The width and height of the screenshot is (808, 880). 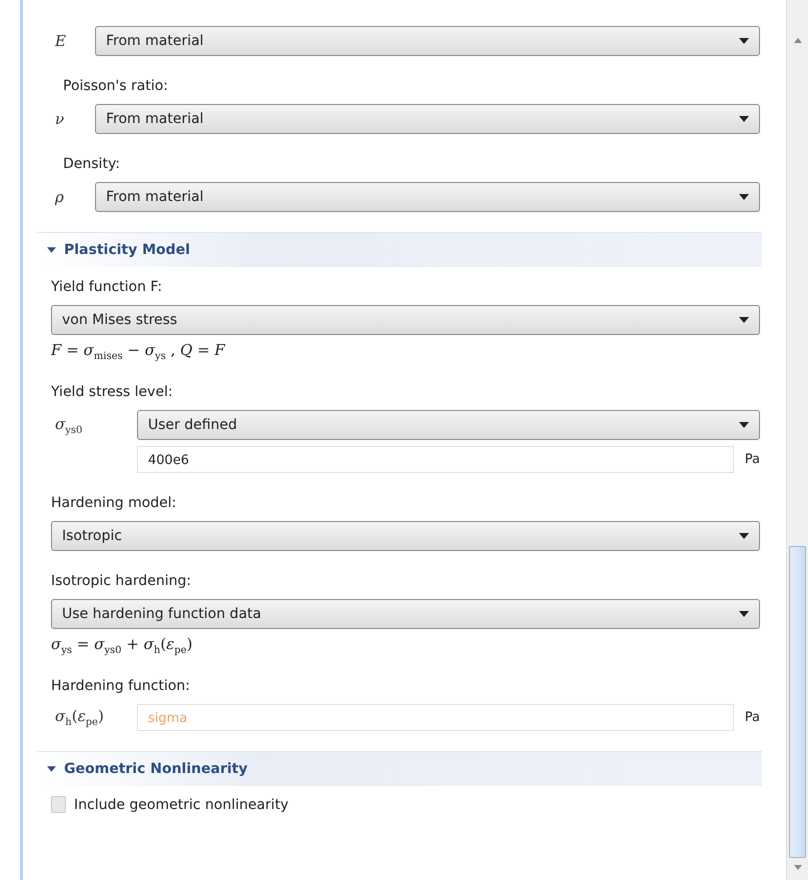 What do you see at coordinates (79, 716) in the screenshot?
I see `symbol-label: σ$_{h}$(ε$_{pe}$)` at bounding box center [79, 716].